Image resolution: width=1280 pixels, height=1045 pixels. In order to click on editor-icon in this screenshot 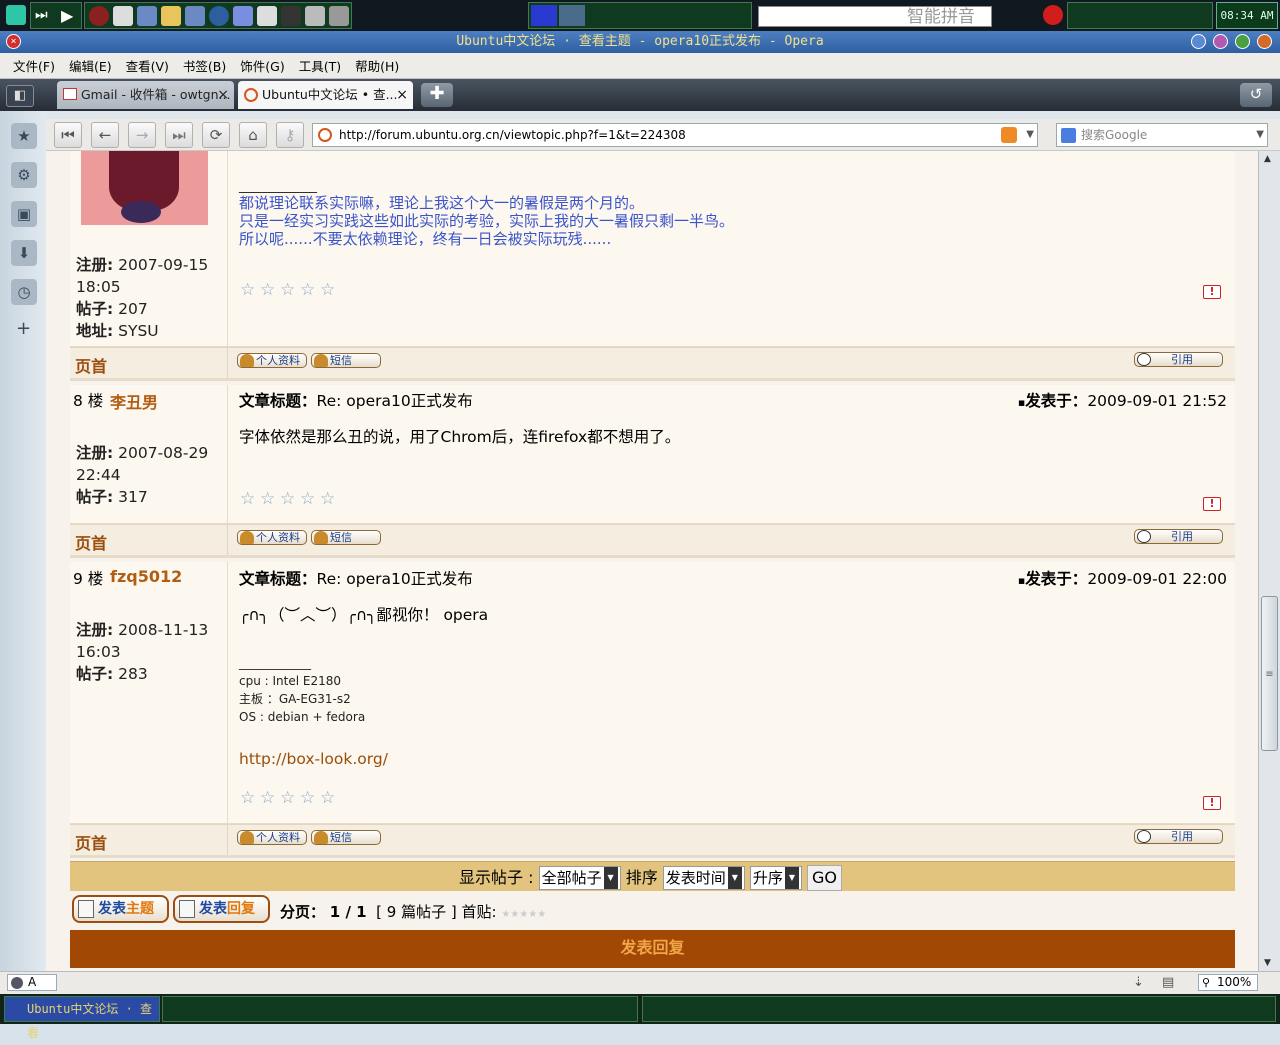, I will do `click(171, 16)`.